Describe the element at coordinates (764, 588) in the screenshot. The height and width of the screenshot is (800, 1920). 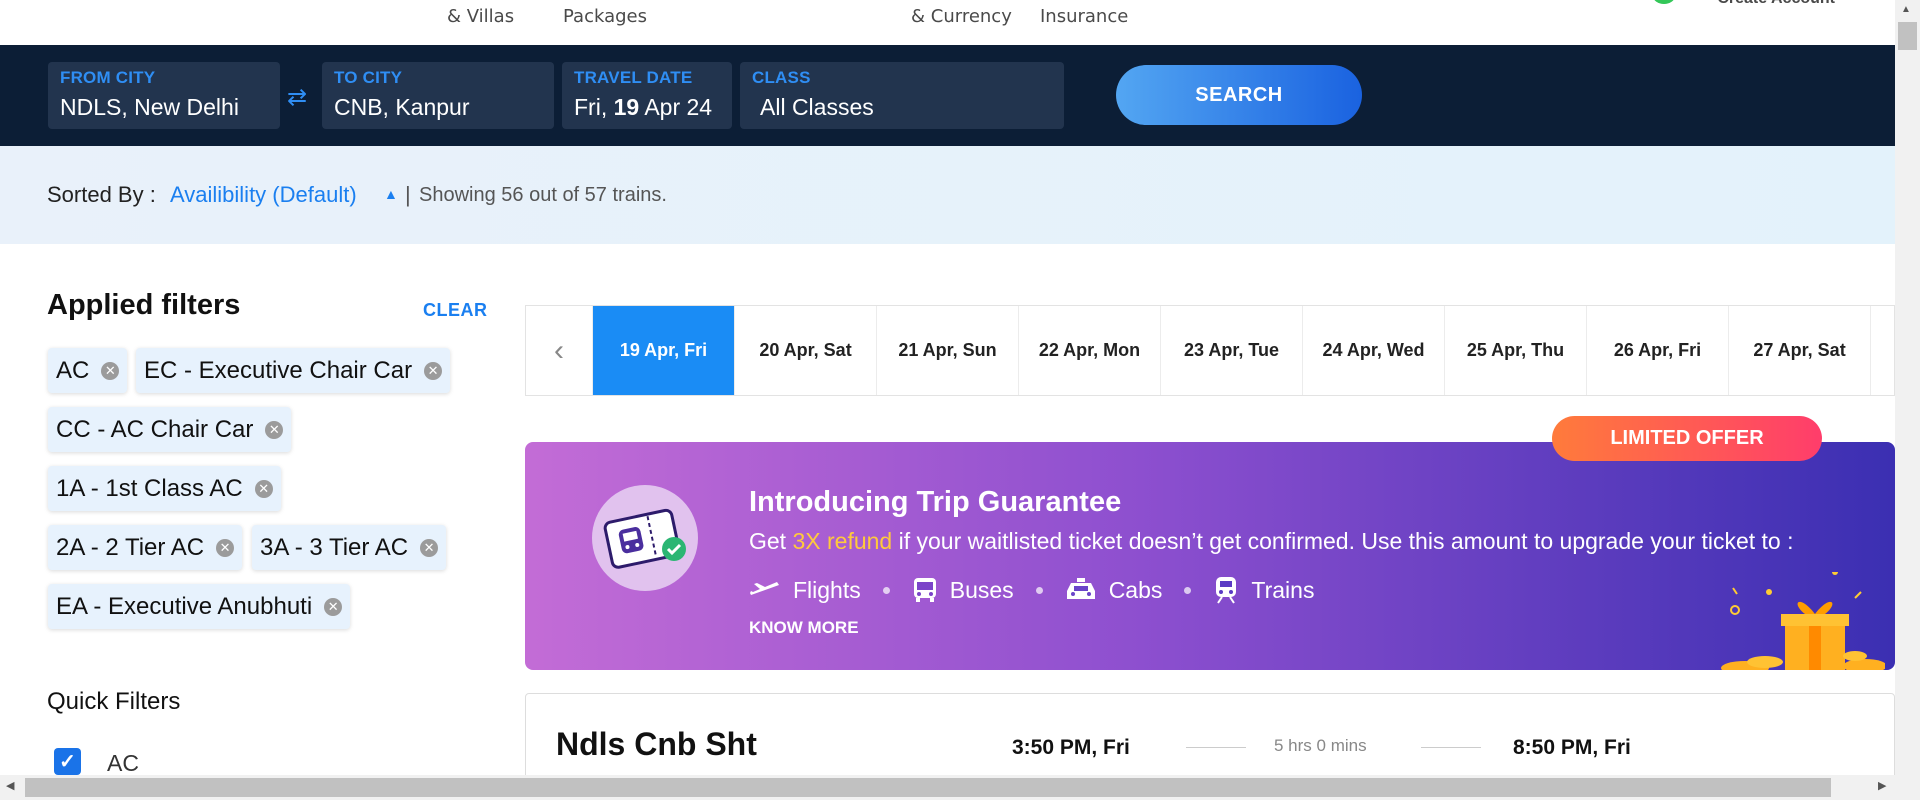
I see `plane-icon` at that location.